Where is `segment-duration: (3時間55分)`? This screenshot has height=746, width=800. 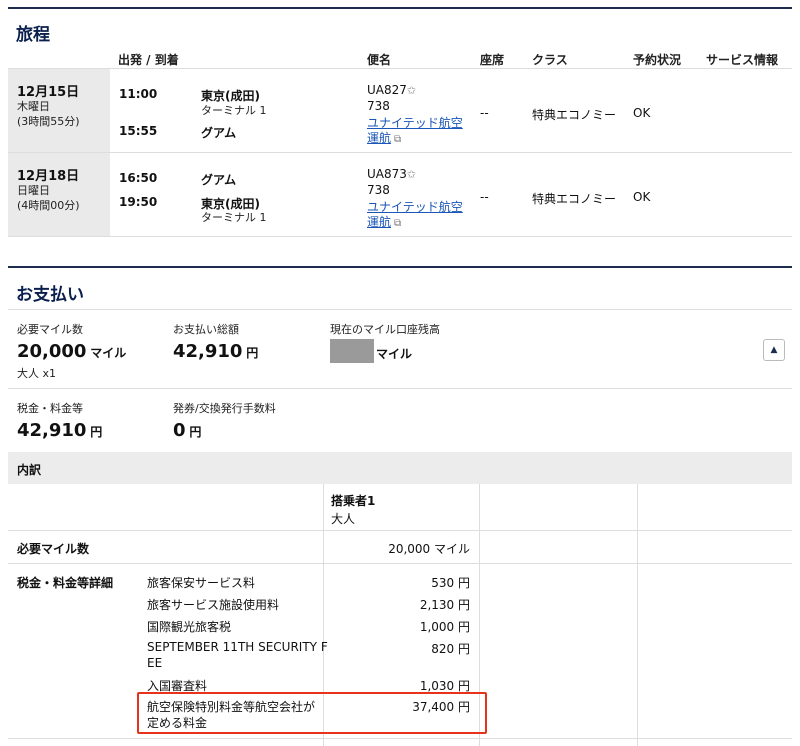 segment-duration: (3時間55分) is located at coordinates (48, 121).